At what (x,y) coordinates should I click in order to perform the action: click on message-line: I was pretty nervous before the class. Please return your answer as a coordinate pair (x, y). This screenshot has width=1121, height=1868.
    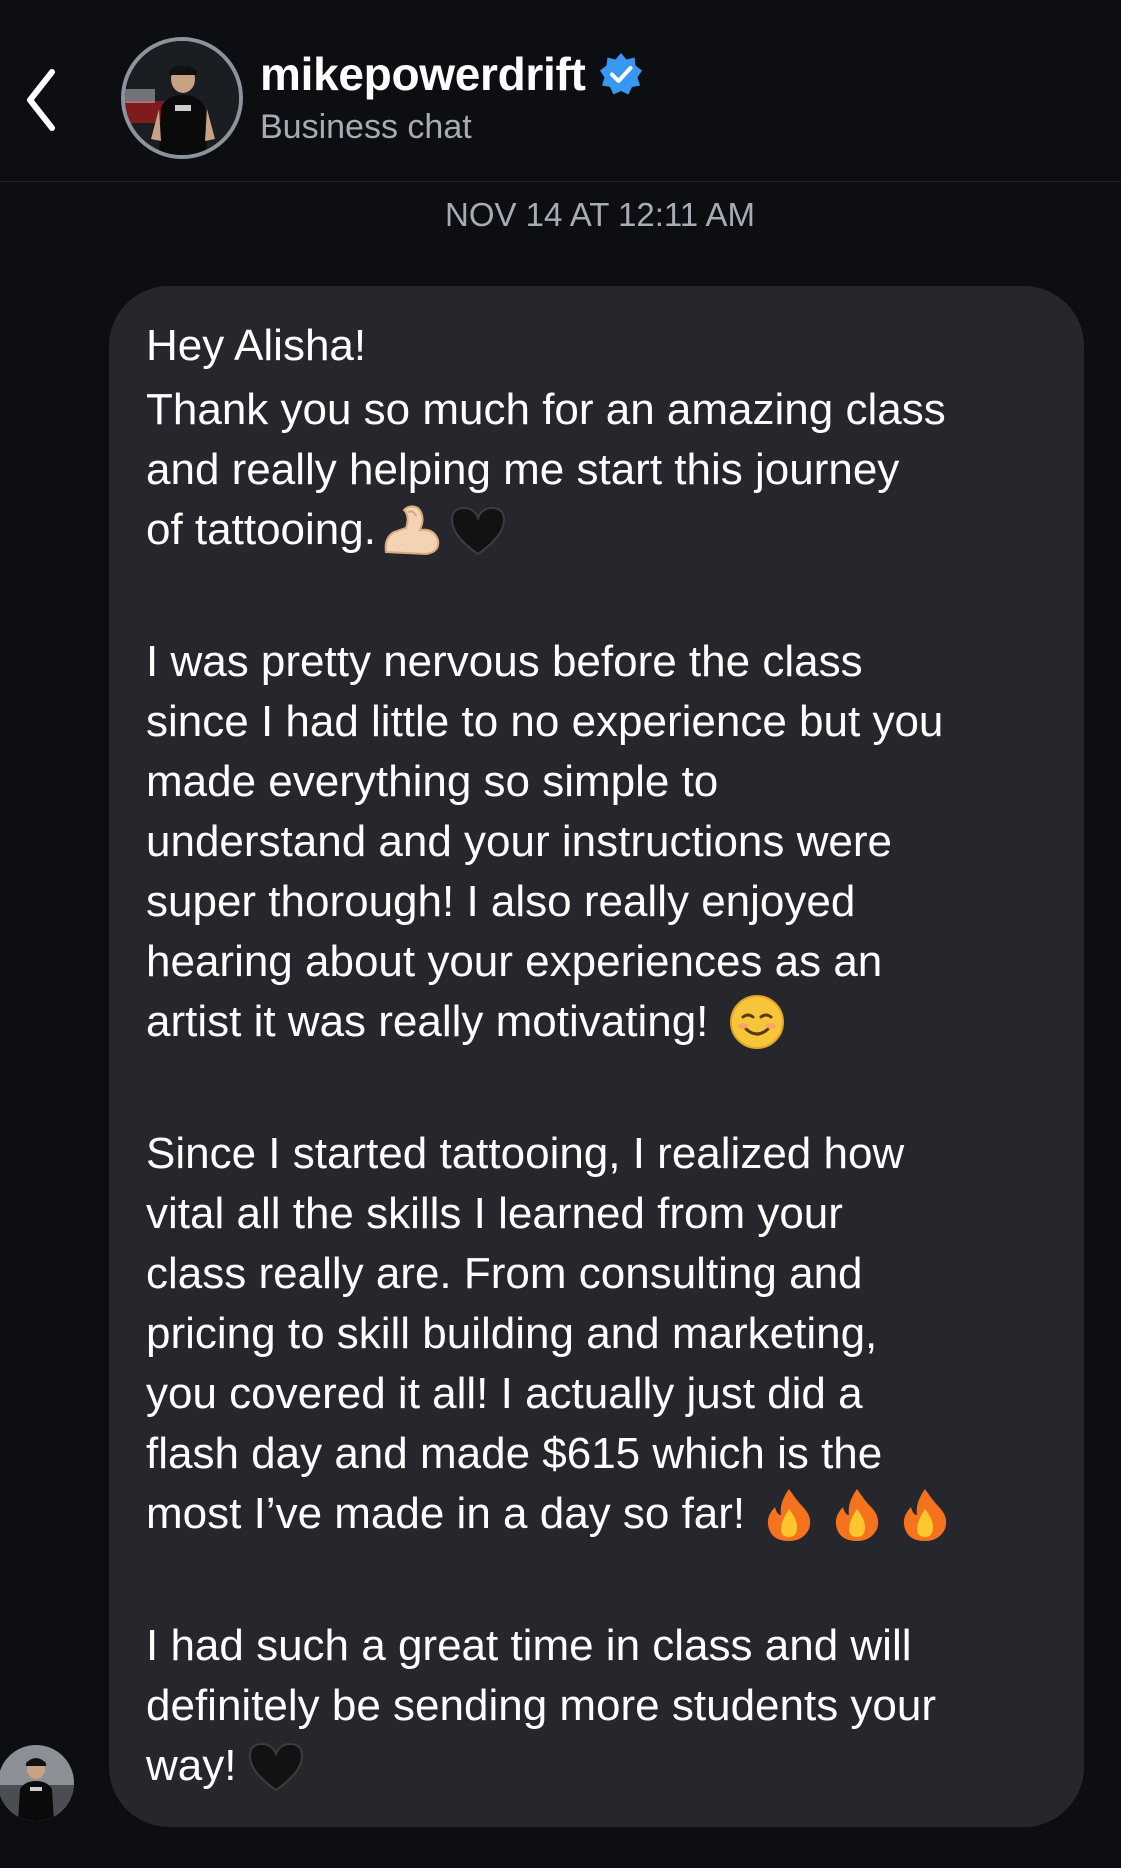
    Looking at the image, I should click on (504, 661).